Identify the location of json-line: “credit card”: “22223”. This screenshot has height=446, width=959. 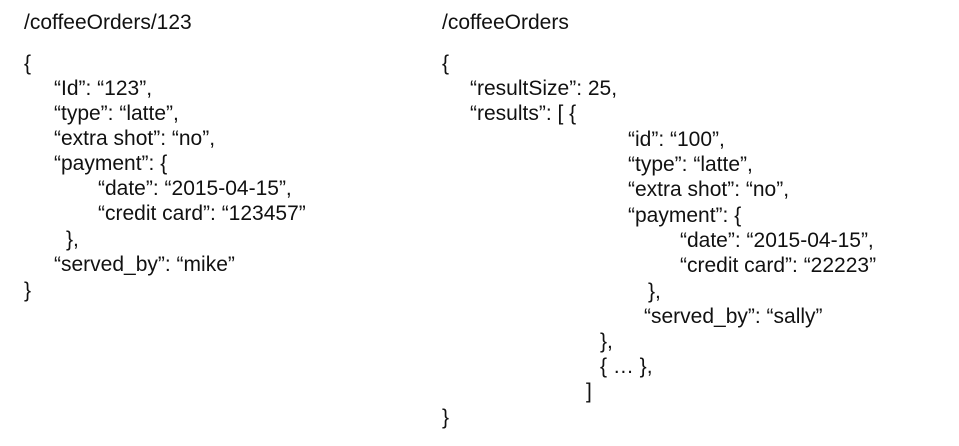
(778, 265).